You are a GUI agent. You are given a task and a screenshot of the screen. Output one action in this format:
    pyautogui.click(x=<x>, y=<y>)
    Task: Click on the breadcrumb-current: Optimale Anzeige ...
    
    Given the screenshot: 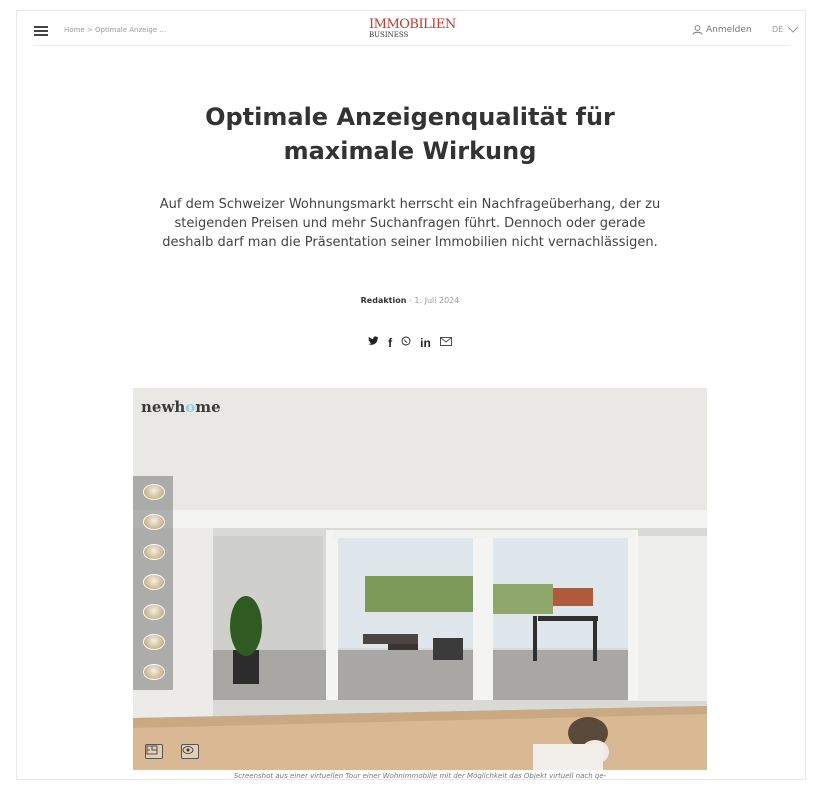 What is the action you would take?
    pyautogui.click(x=131, y=30)
    